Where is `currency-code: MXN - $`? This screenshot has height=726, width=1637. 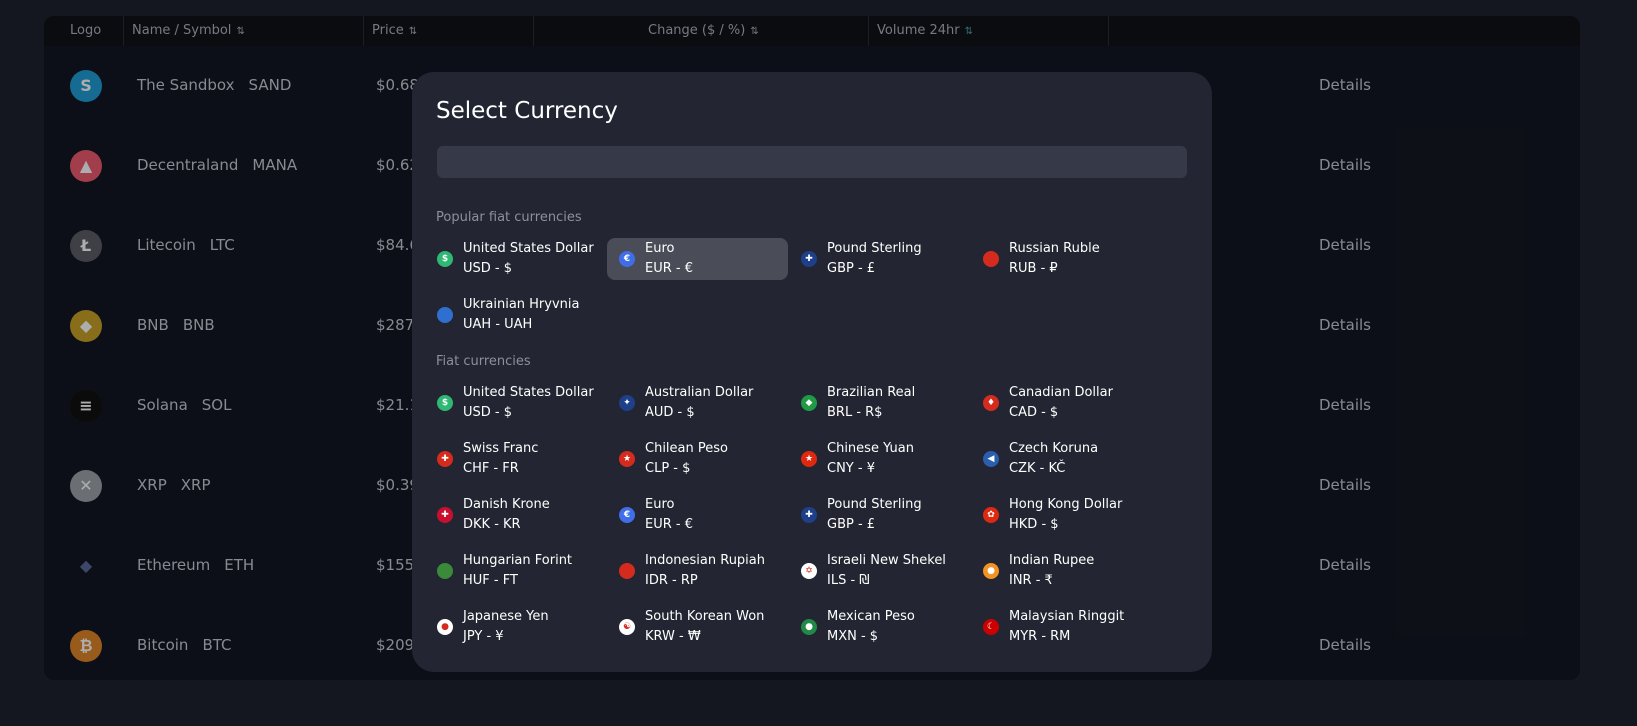
currency-code: MXN - $ is located at coordinates (853, 636).